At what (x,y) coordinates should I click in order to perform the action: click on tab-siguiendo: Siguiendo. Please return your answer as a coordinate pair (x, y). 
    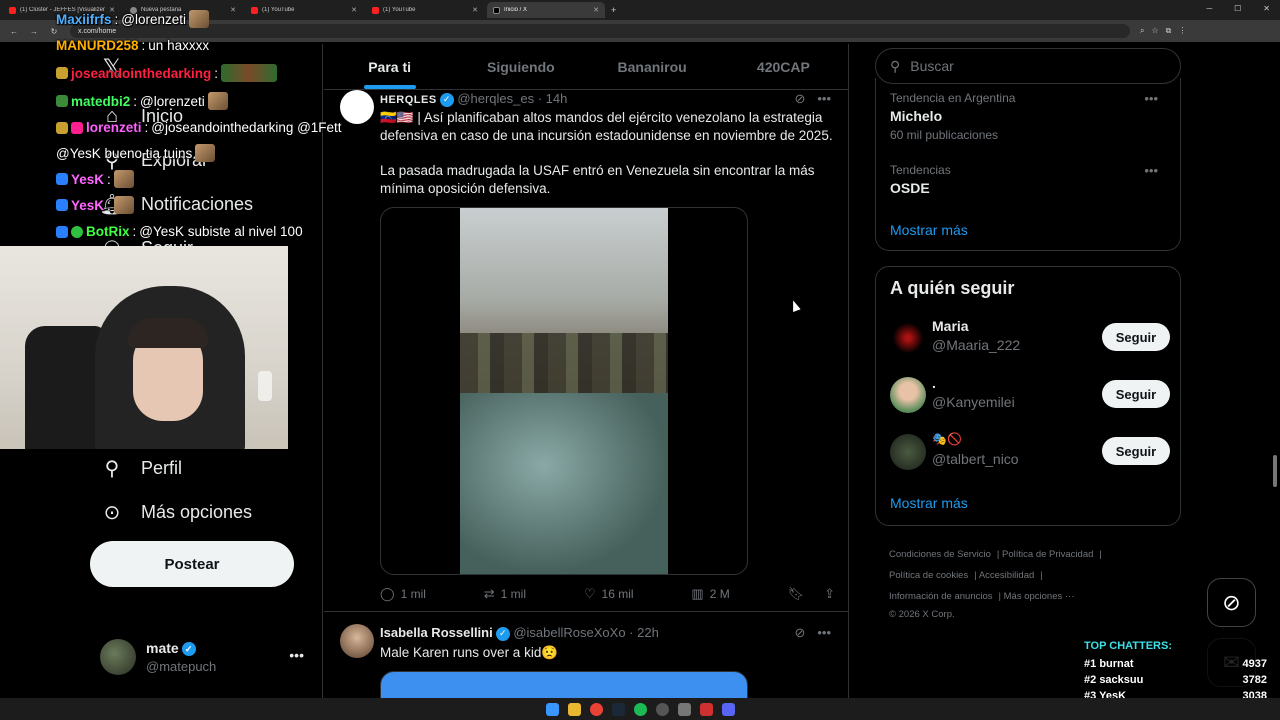
    Looking at the image, I should click on (520, 66).